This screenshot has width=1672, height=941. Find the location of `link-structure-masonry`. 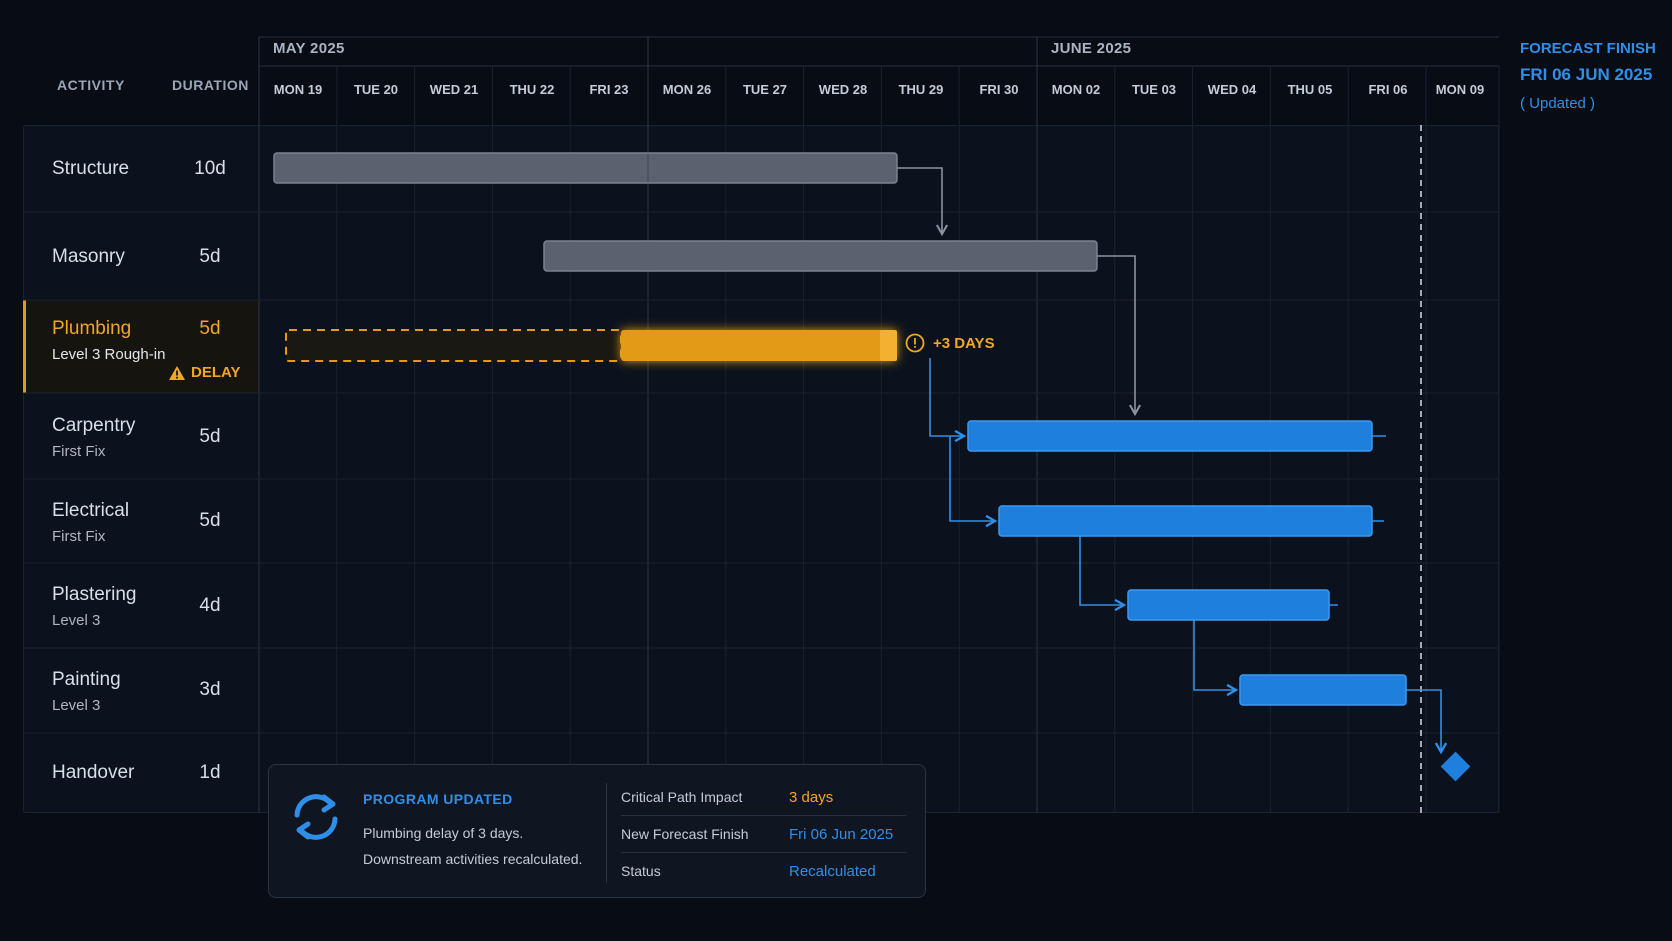

link-structure-masonry is located at coordinates (923, 202).